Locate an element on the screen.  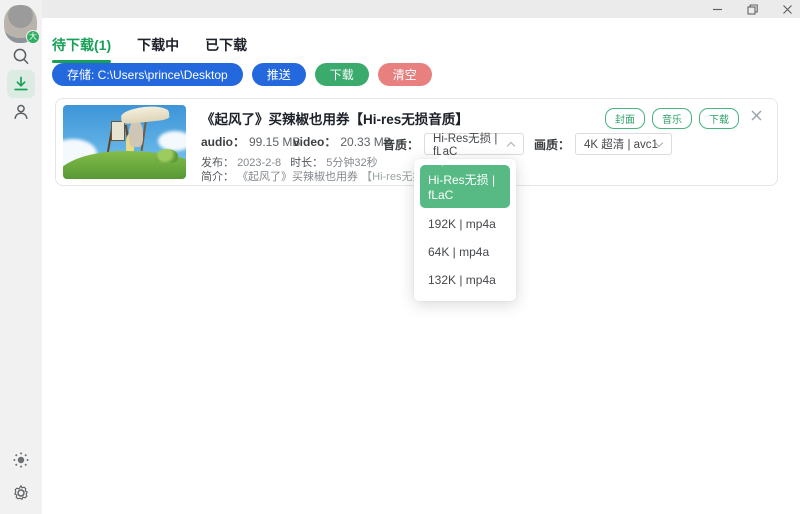
tab-downloading: 下载中 is located at coordinates (158, 49).